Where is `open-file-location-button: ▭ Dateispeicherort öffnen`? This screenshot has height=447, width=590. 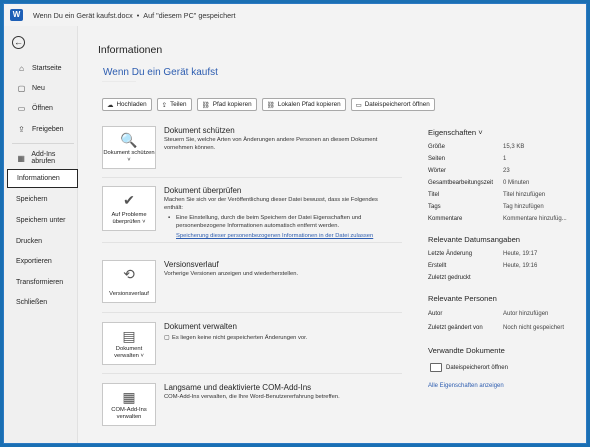
open-file-location-button: ▭ Dateispeicherort öffnen is located at coordinates (392, 104).